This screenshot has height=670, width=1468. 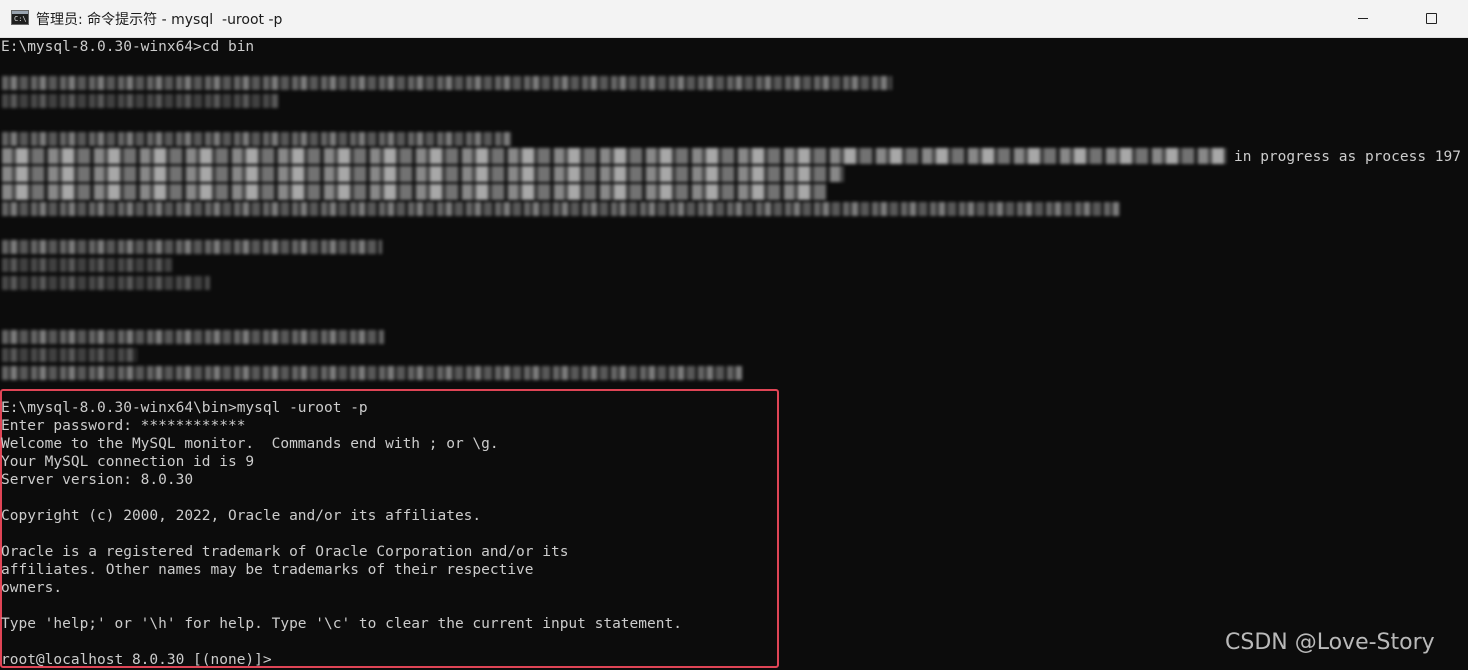 What do you see at coordinates (136, 660) in the screenshot?
I see `mysql-prompt: root@localhost 8.0.30 [(none)]>` at bounding box center [136, 660].